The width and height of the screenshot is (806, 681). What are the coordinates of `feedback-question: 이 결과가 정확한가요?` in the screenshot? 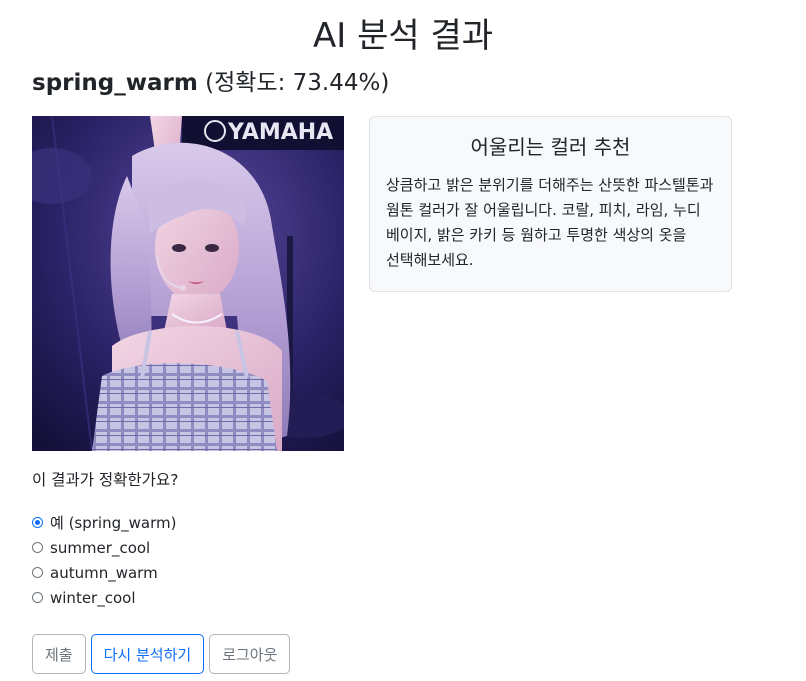 It's located at (105, 480).